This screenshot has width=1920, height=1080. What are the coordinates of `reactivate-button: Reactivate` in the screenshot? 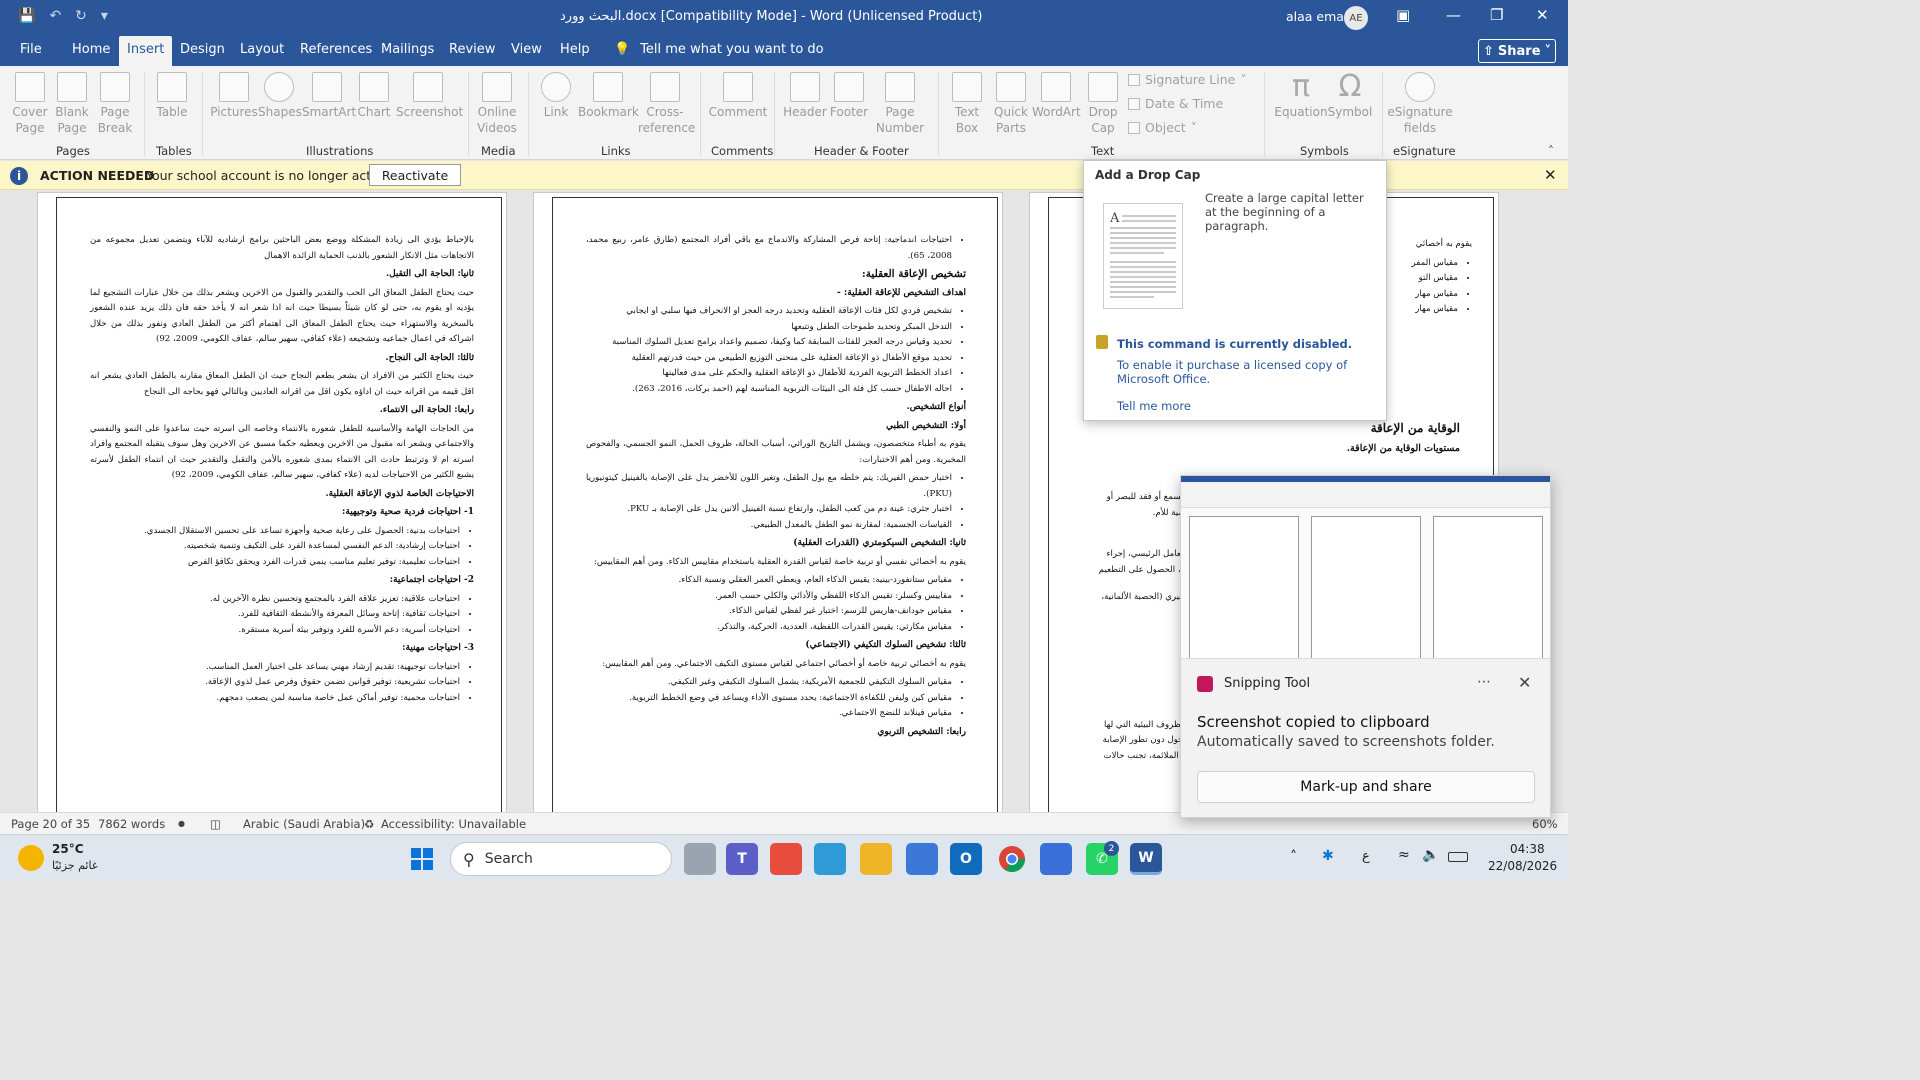 It's located at (415, 175).